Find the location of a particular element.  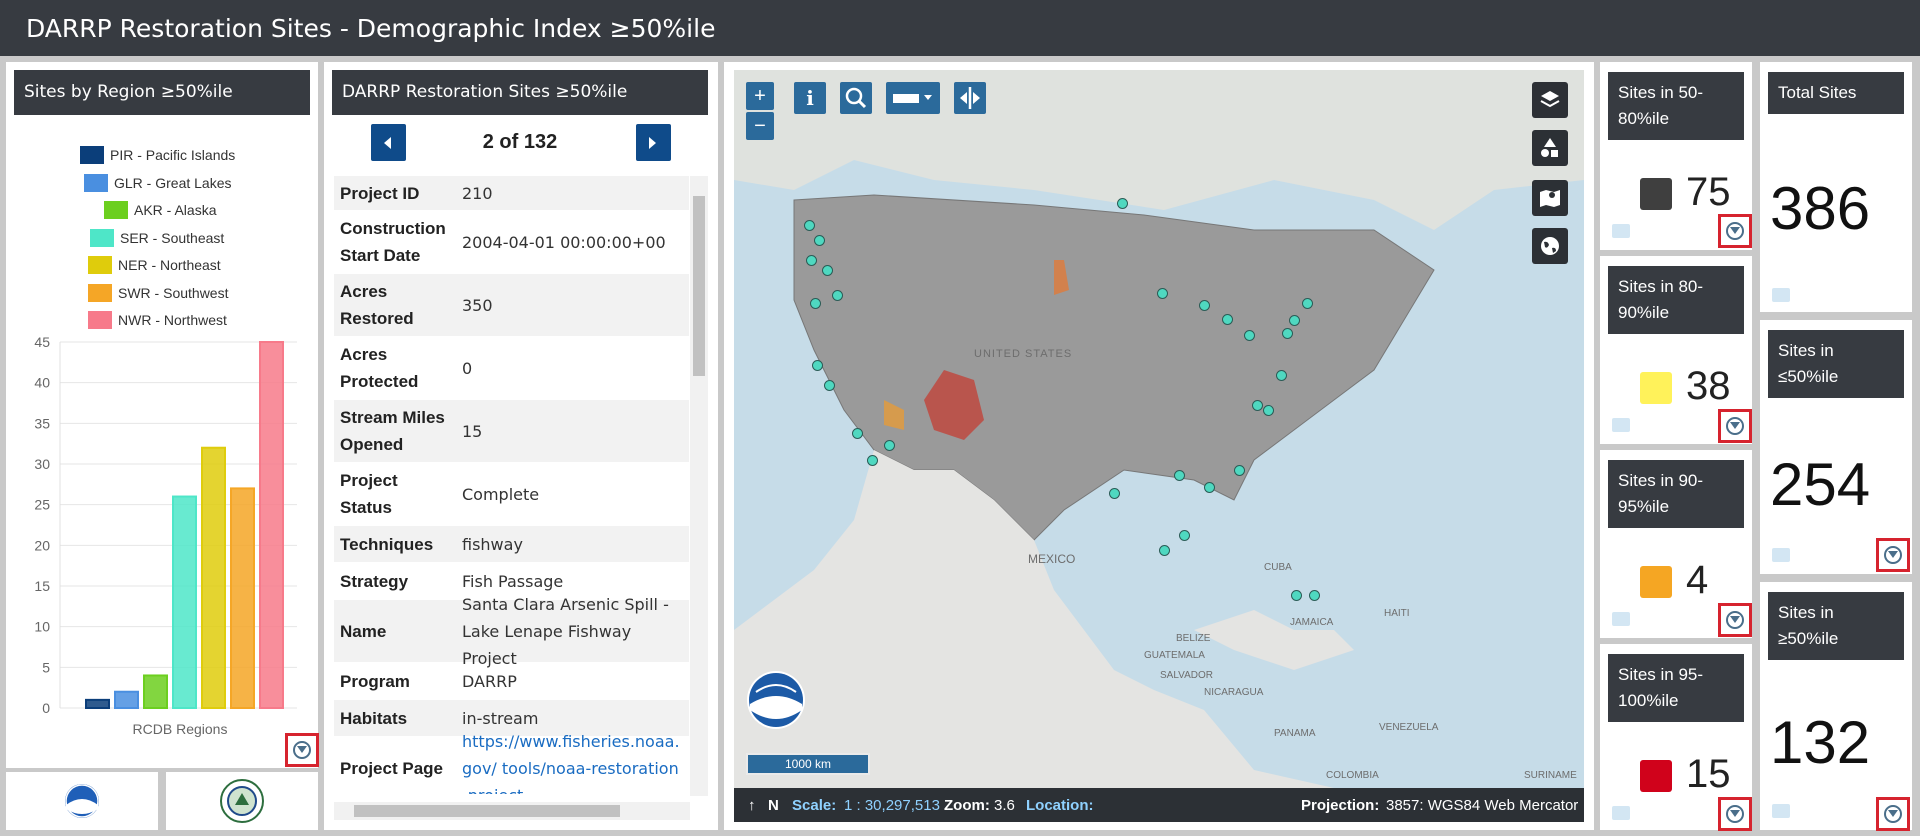

legend-item: AKR - Alaska is located at coordinates (160, 210).